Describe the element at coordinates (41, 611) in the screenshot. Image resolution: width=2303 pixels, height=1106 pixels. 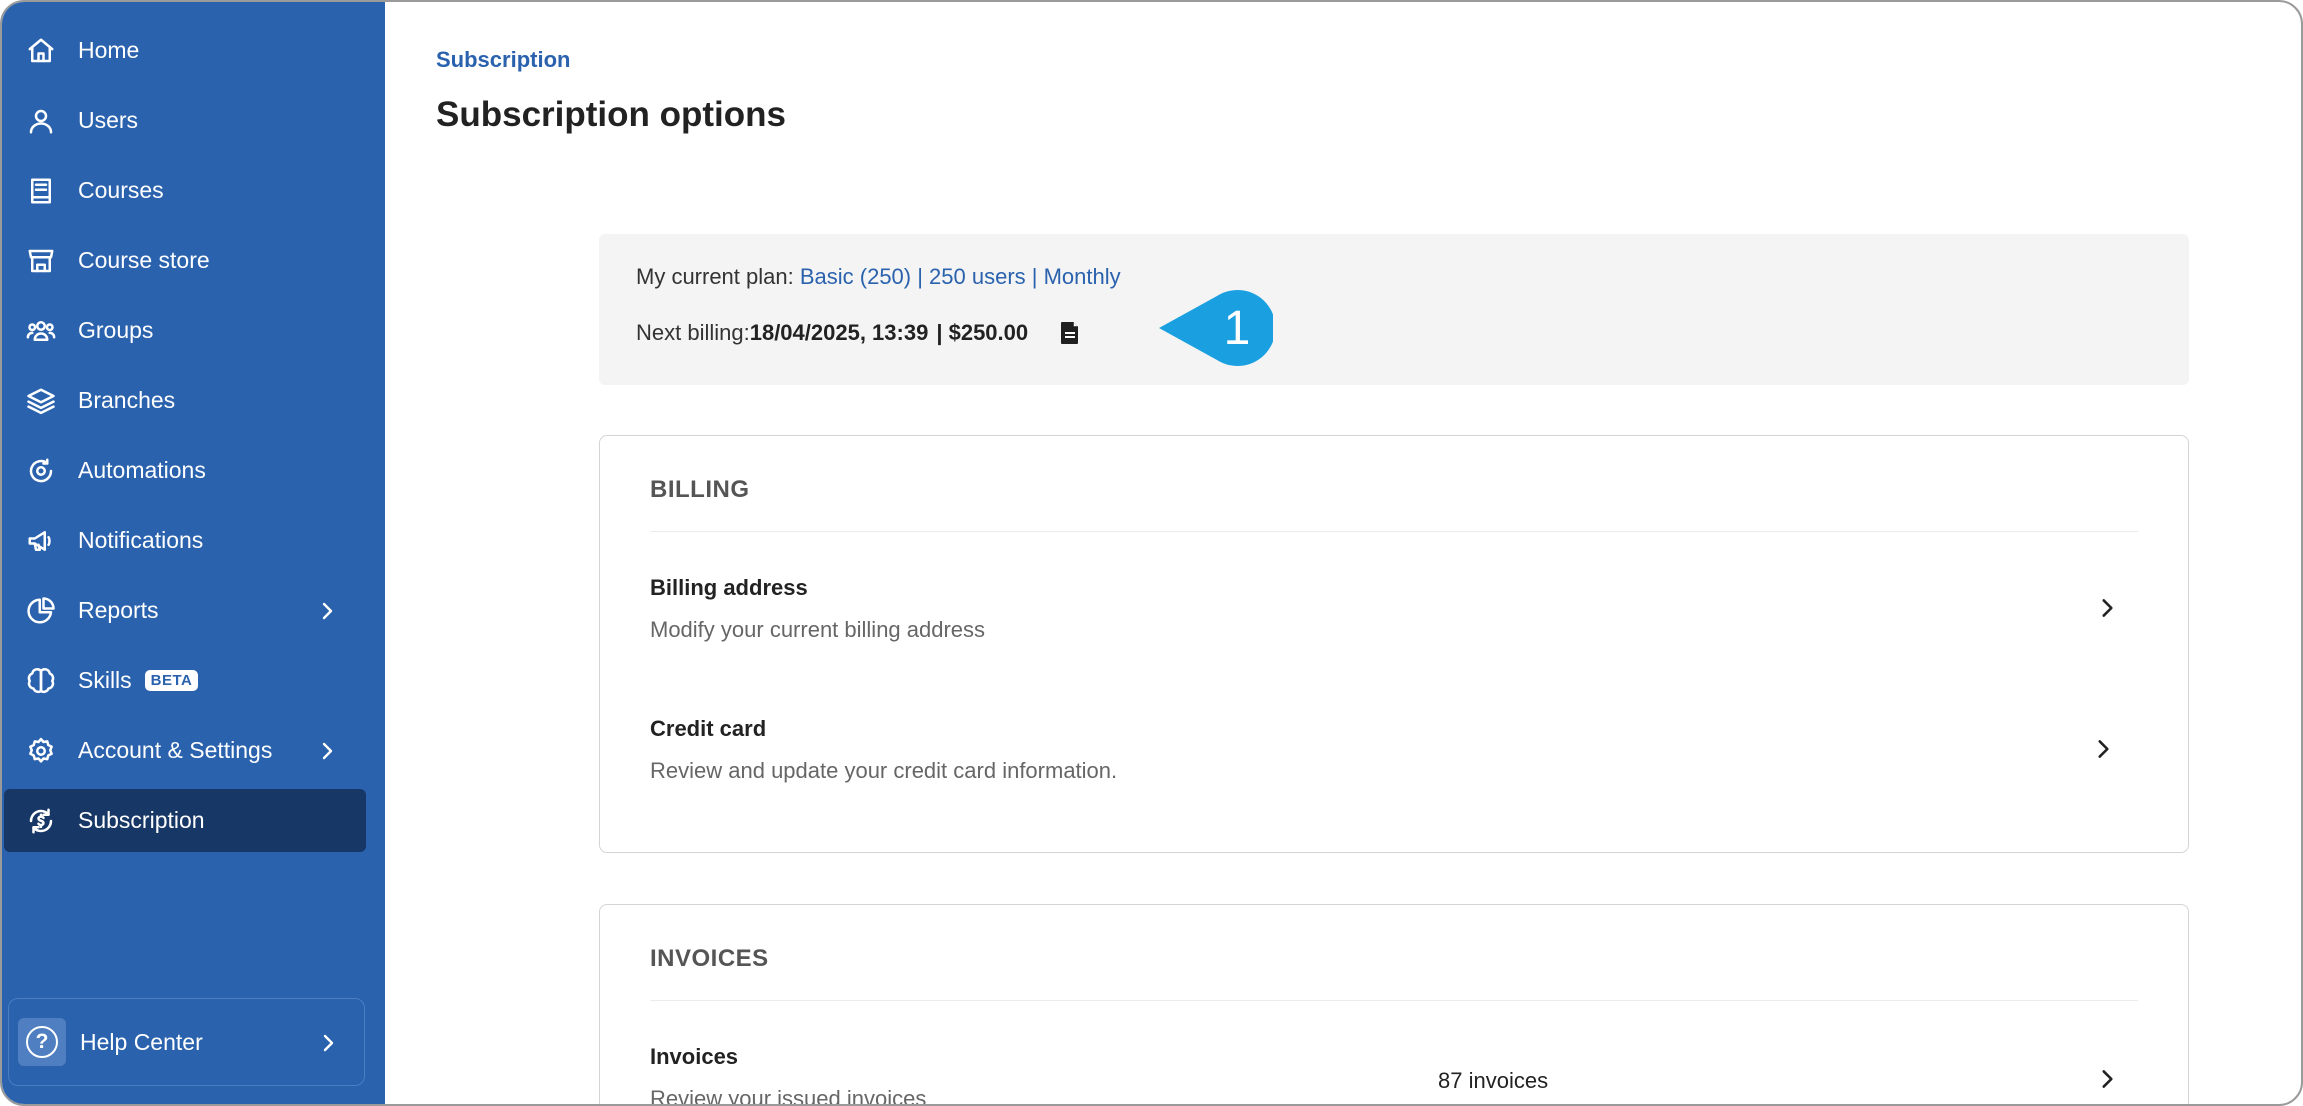
I see `pie-chart-icon` at that location.